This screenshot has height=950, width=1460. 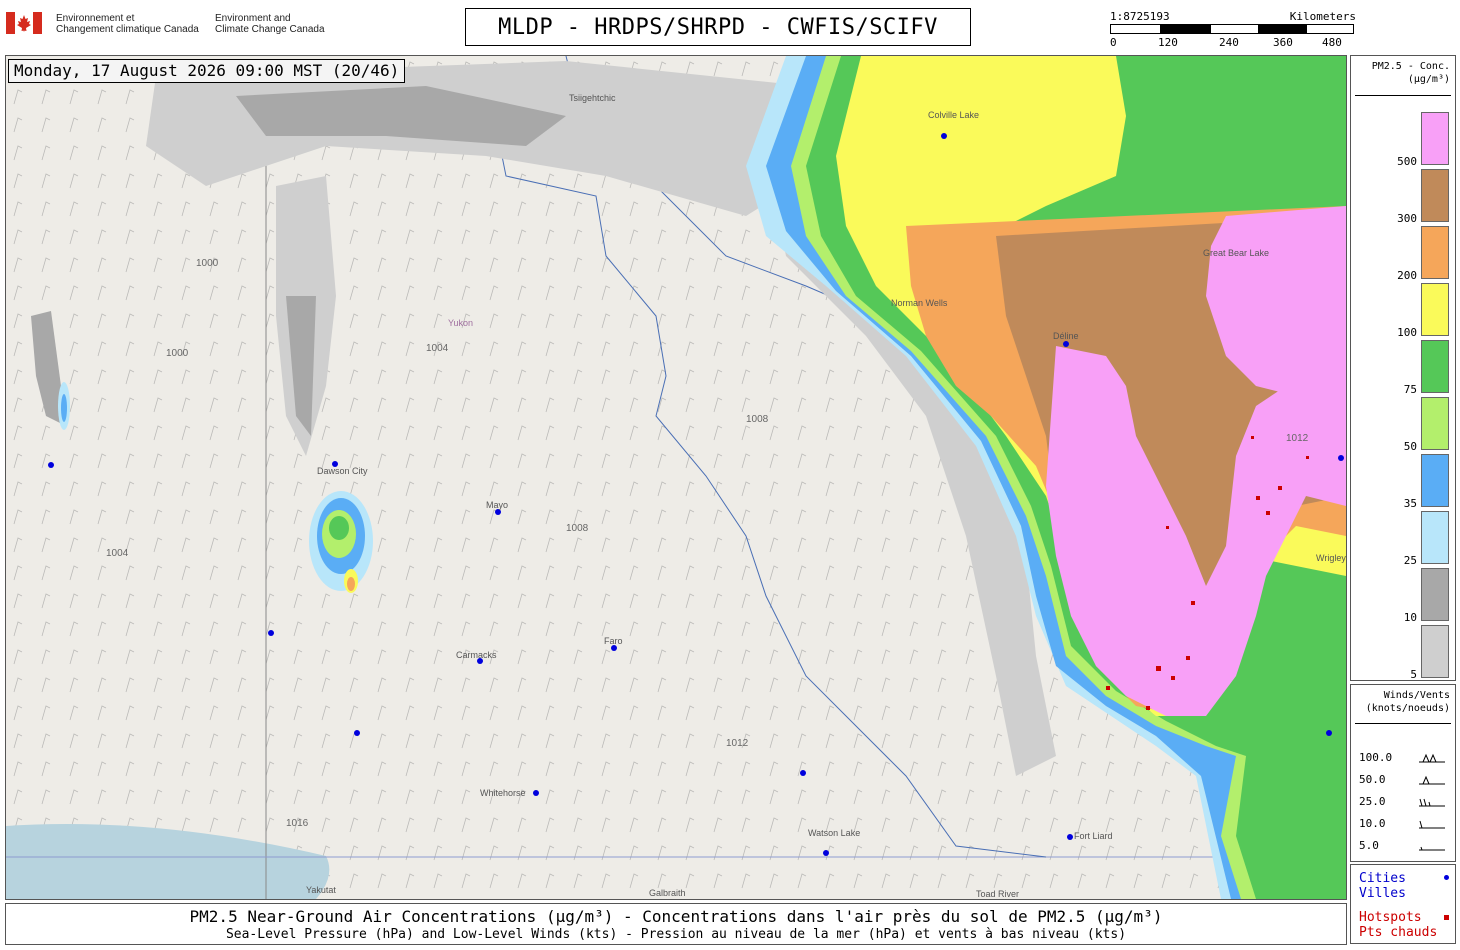 What do you see at coordinates (503, 793) in the screenshot?
I see `place-label: Whitehorse` at bounding box center [503, 793].